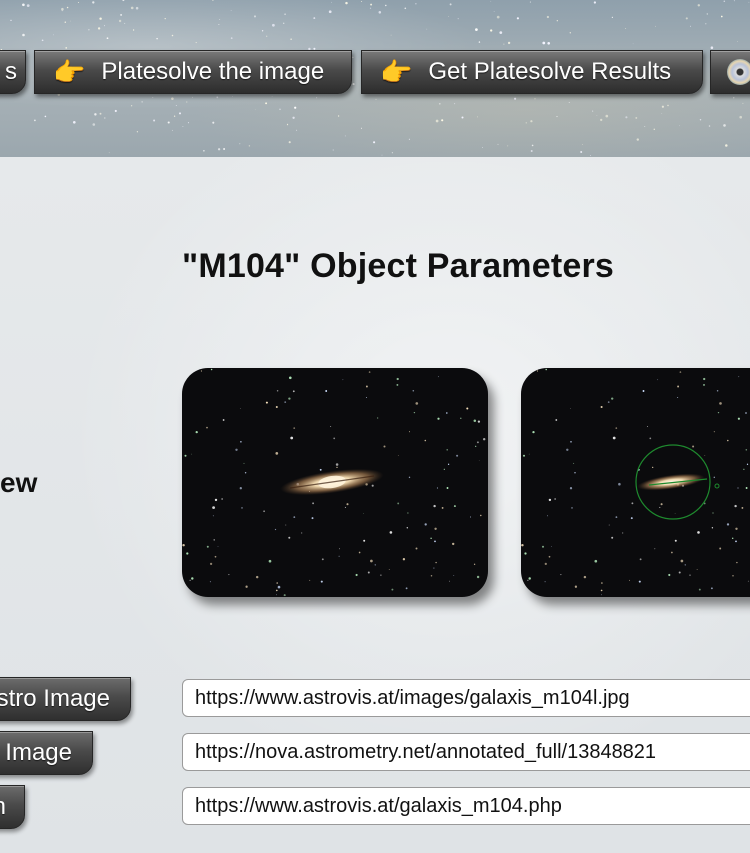  Describe the element at coordinates (3, 806) in the screenshot. I see `webpage-link-button-label: n` at that location.